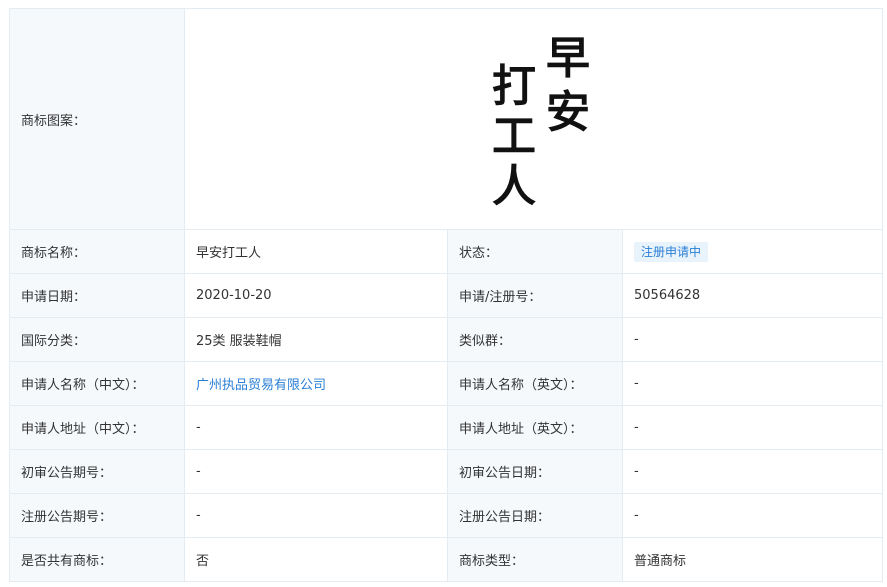 Image resolution: width=887 pixels, height=587 pixels. I want to click on status-badge: 注册申请中, so click(671, 251).